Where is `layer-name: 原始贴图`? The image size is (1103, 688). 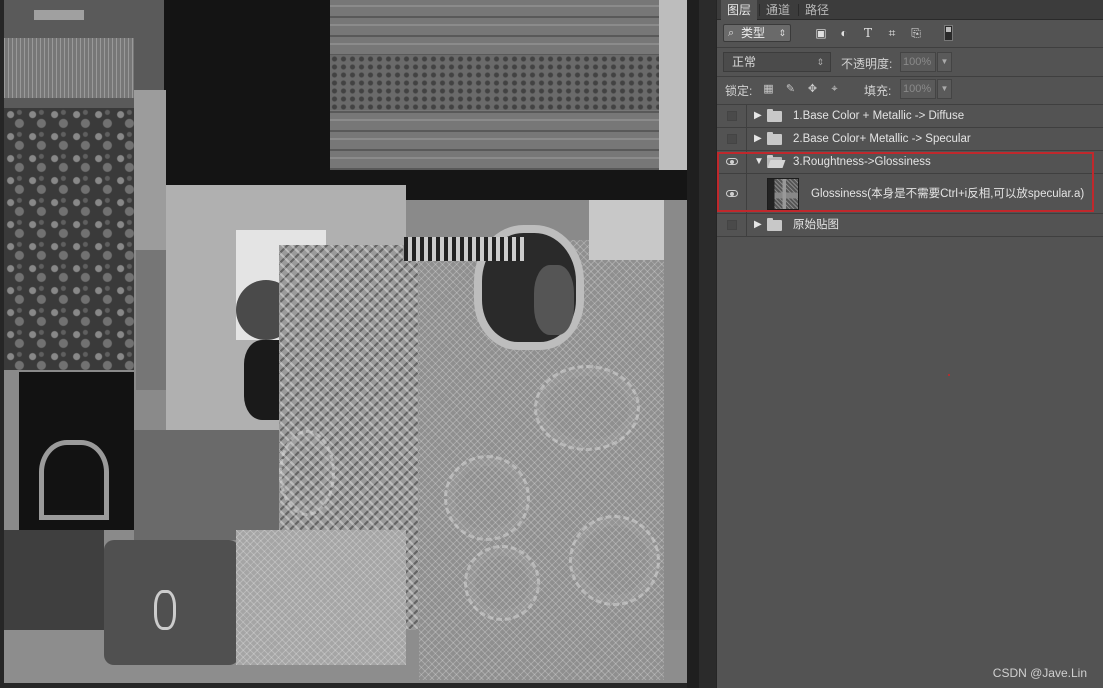 layer-name: 原始贴图 is located at coordinates (816, 225).